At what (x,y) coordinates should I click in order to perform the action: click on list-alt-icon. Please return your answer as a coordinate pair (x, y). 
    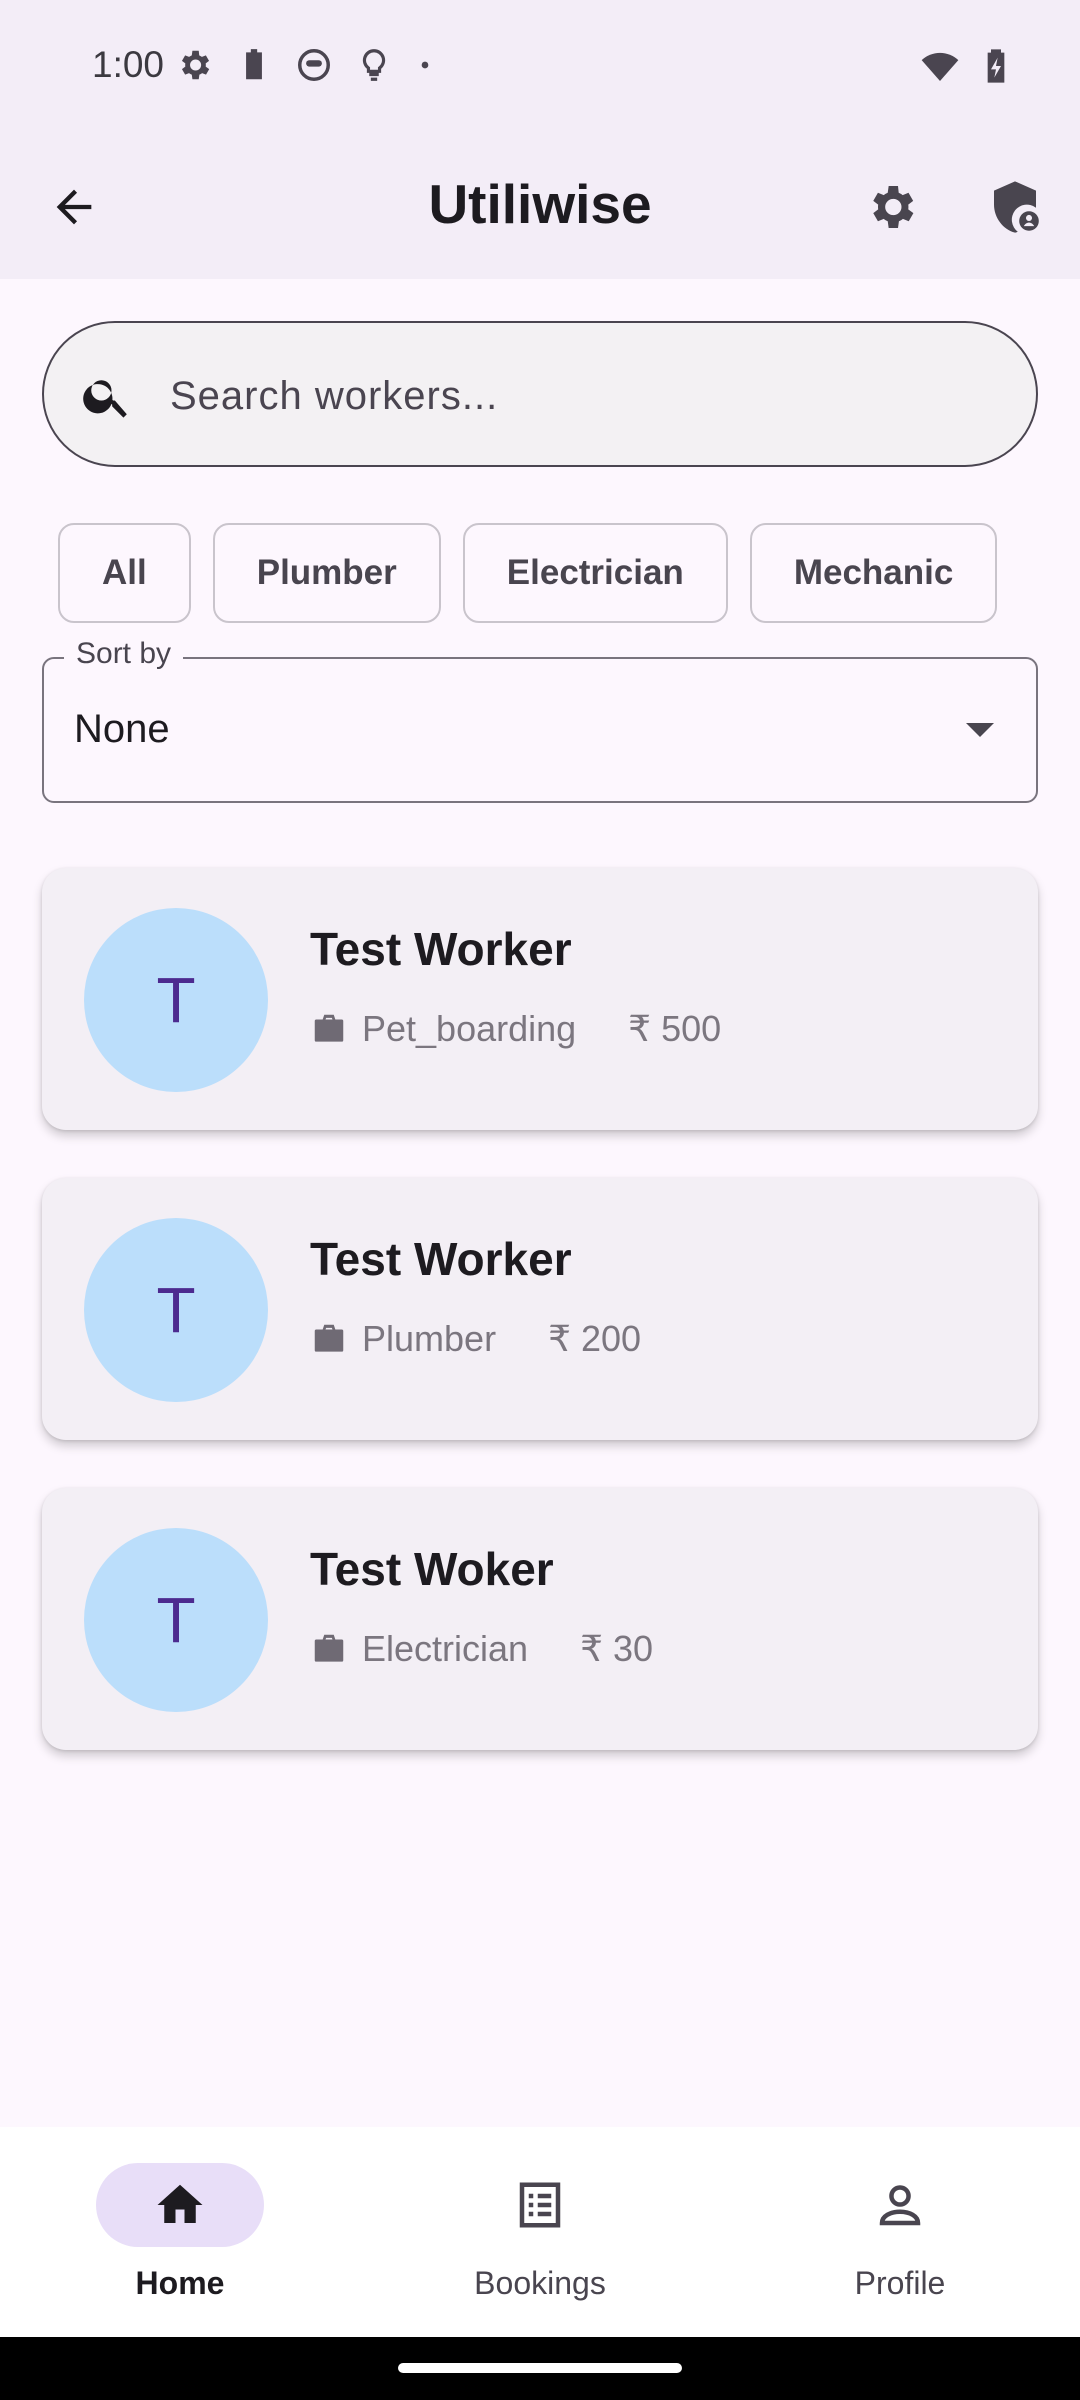
    Looking at the image, I should click on (540, 2205).